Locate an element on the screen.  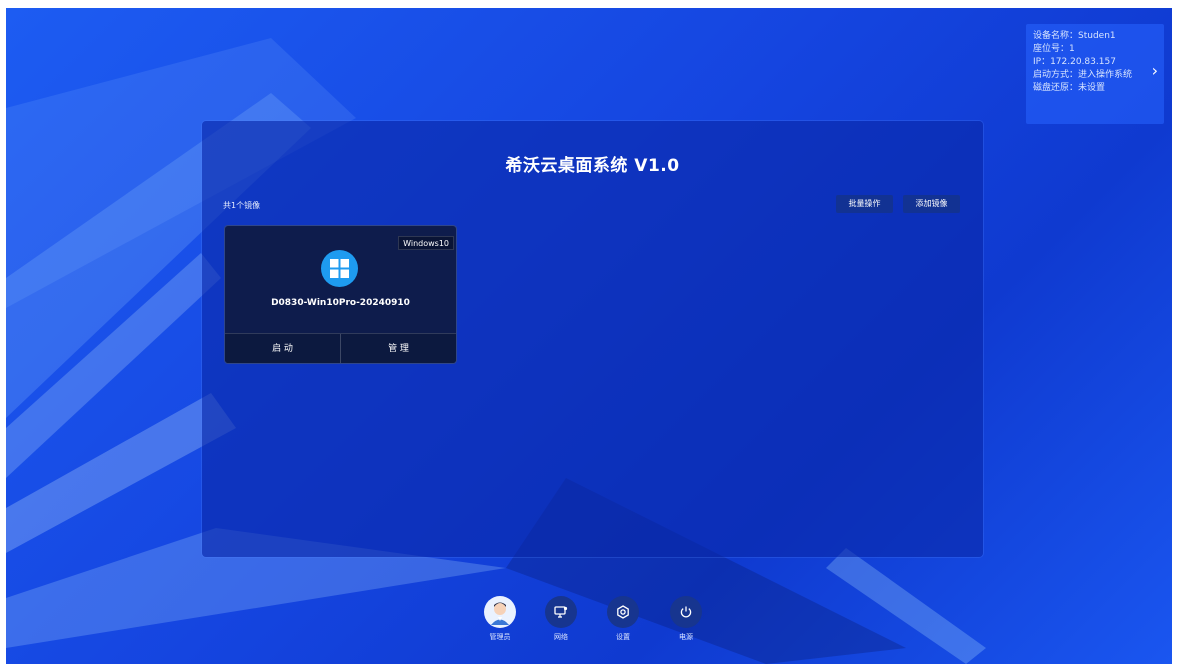
dock-item-settings: 设置 is located at coordinates (623, 619).